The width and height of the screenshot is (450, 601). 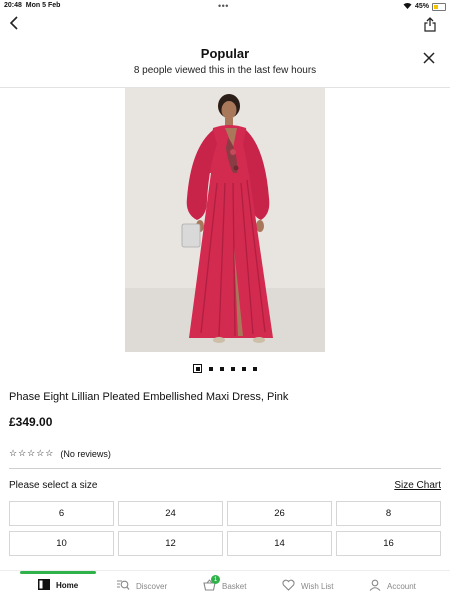 I want to click on tab-wishlist: Wish List, so click(x=307, y=586).